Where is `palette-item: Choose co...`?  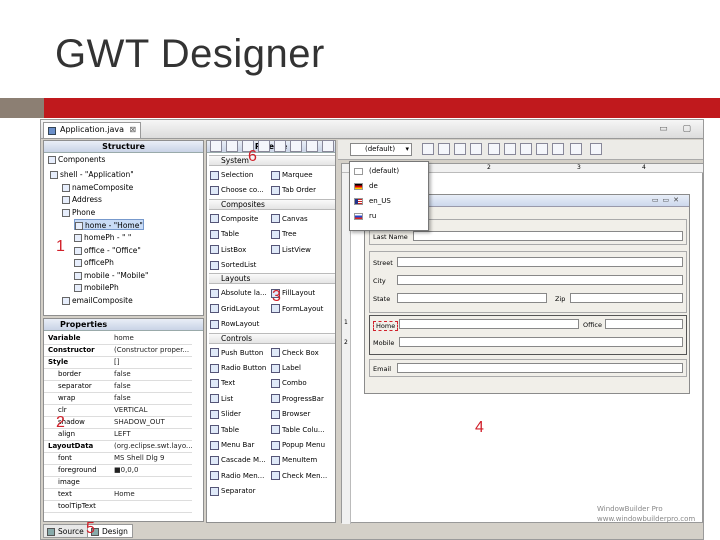
palette-item: Choose co... is located at coordinates (237, 190).